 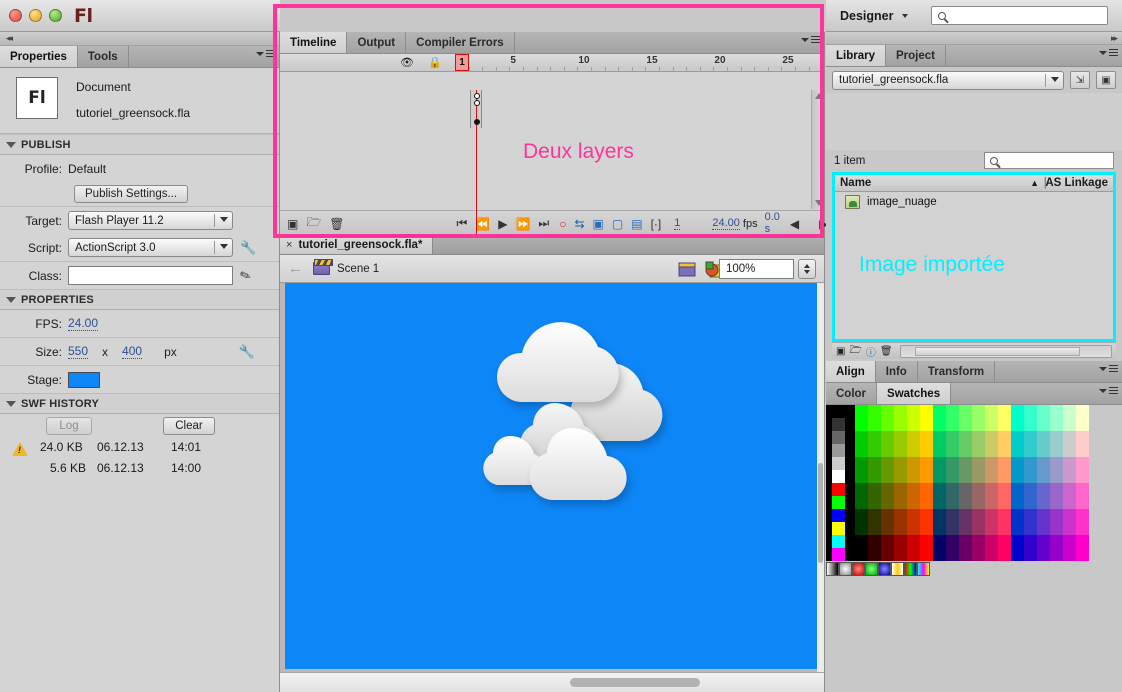 I want to click on zoom-level-input: 100%, so click(x=756, y=269).